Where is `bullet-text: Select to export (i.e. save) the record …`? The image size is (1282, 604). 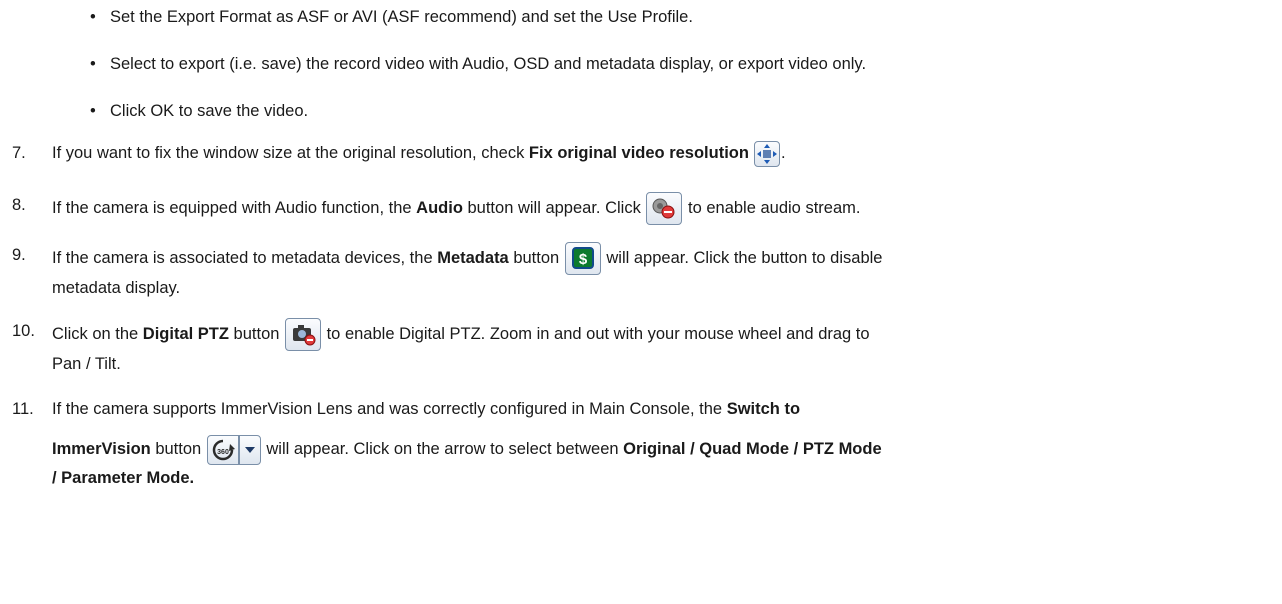
bullet-text: Select to export (i.e. save) the record … is located at coordinates (488, 64).